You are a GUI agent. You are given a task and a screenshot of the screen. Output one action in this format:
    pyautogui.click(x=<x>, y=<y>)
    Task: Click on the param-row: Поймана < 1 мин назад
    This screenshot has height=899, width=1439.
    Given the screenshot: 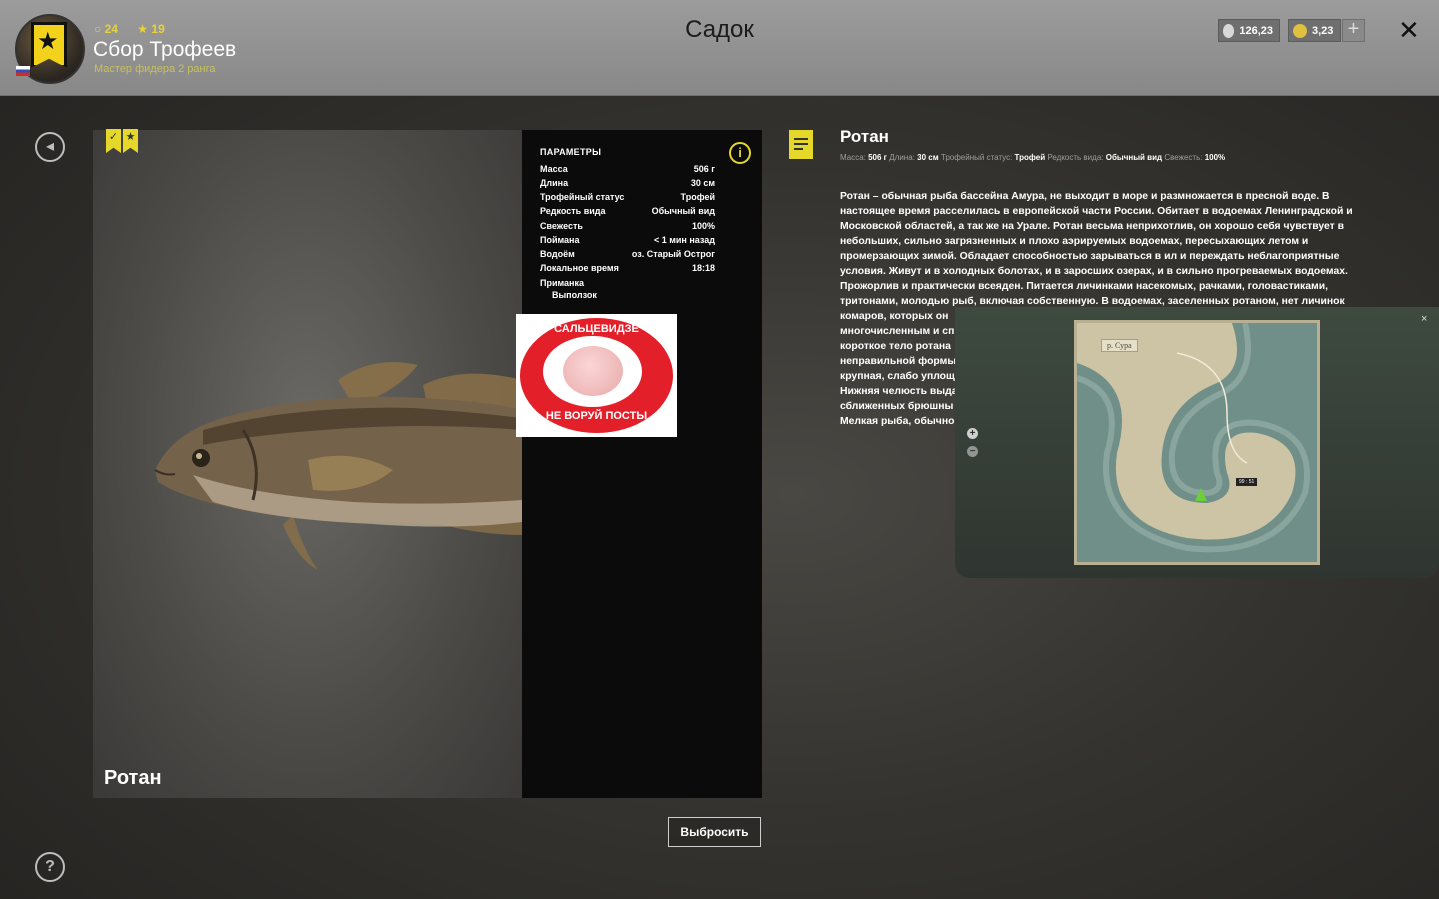 What is the action you would take?
    pyautogui.click(x=627, y=240)
    